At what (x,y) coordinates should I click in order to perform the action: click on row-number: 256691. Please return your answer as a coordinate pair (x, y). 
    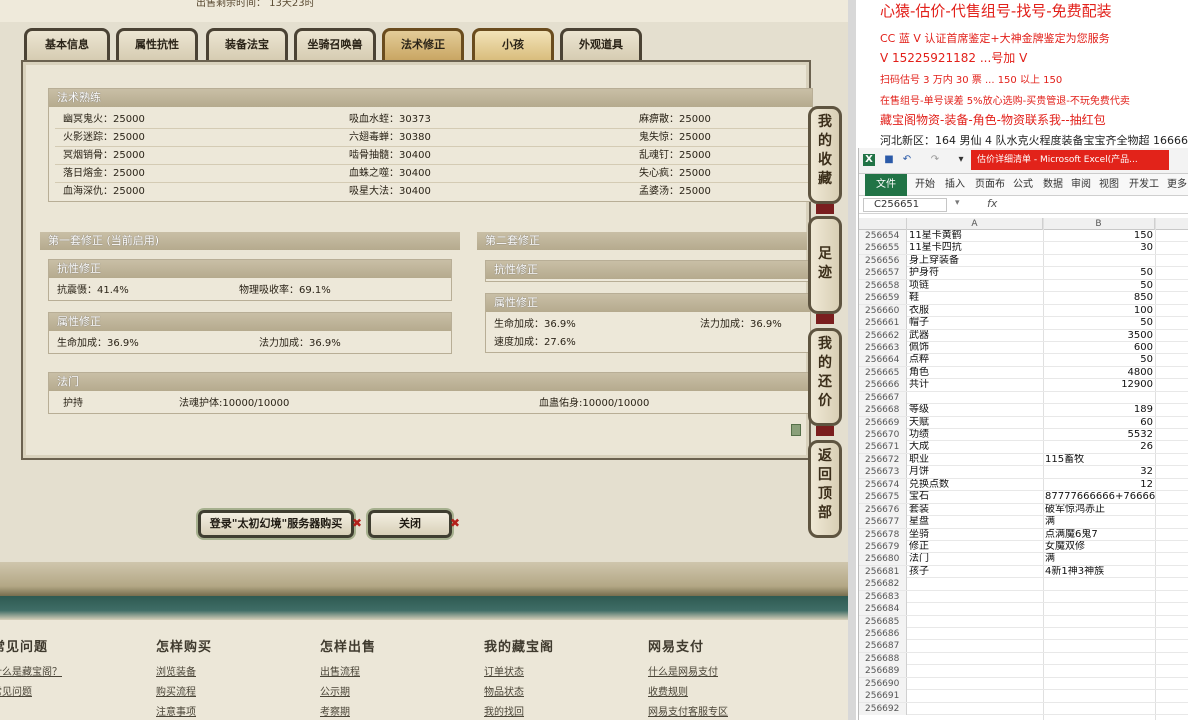
    Looking at the image, I should click on (883, 696).